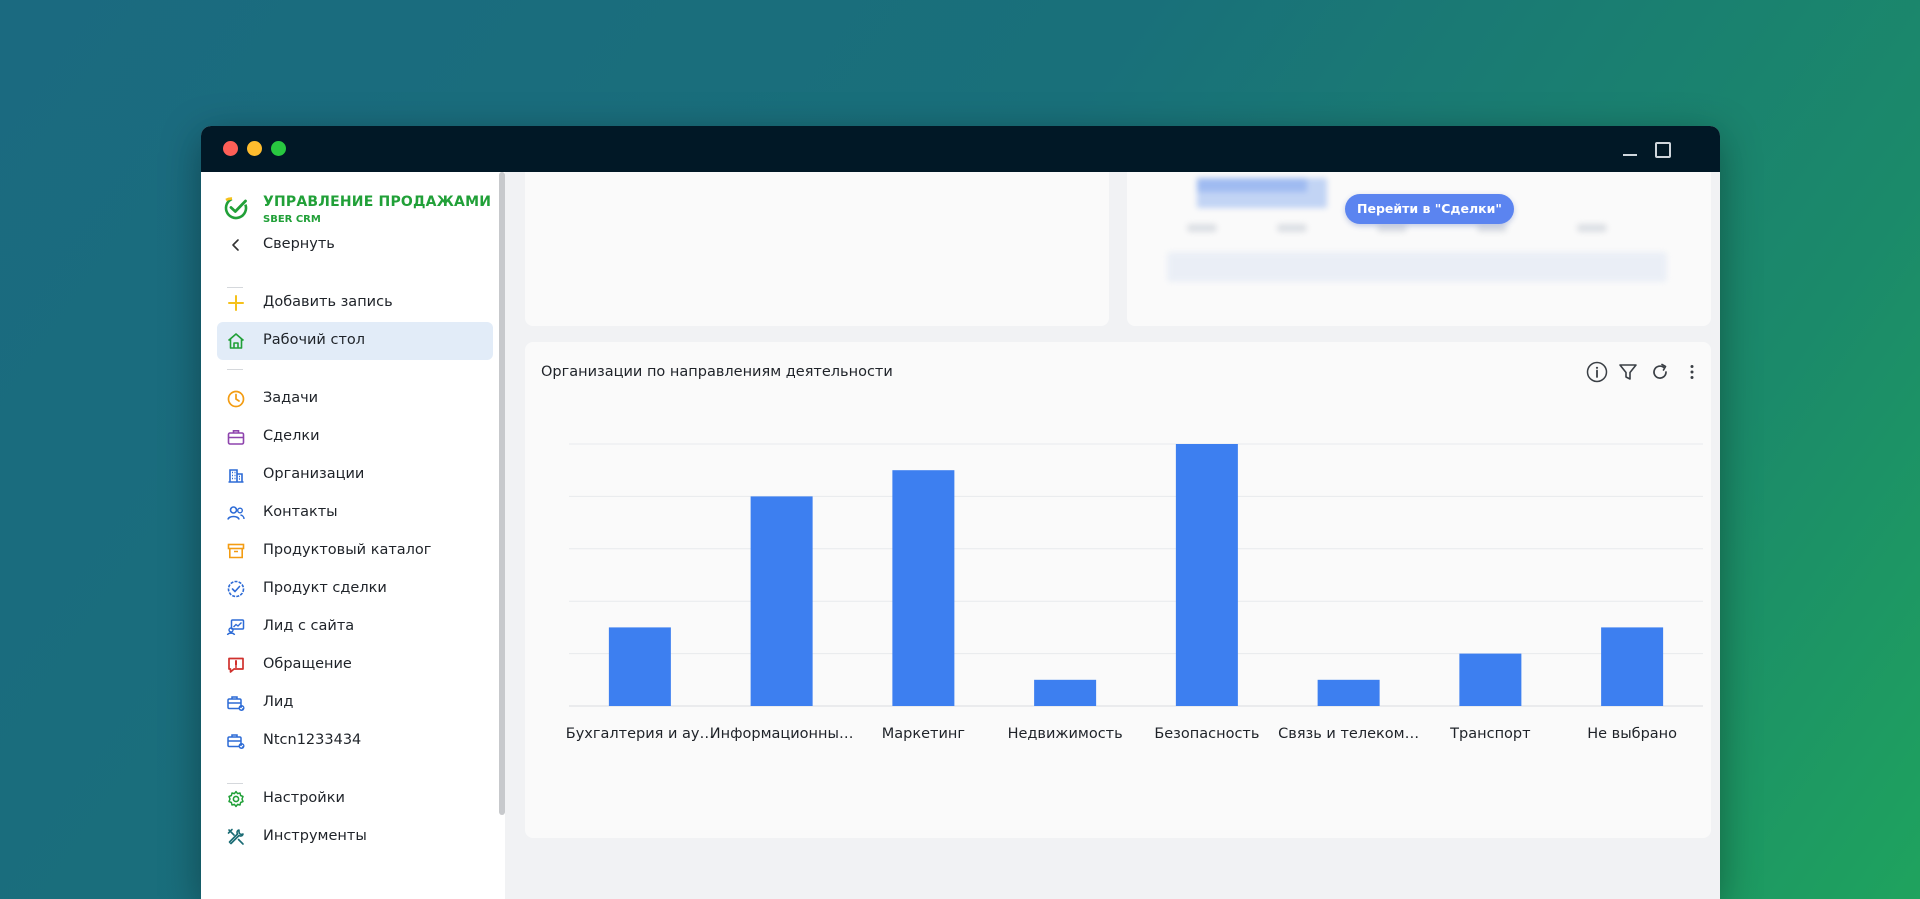  Describe the element at coordinates (355, 665) in the screenshot. I see `sidebar-item-appeal: Обращение` at that location.